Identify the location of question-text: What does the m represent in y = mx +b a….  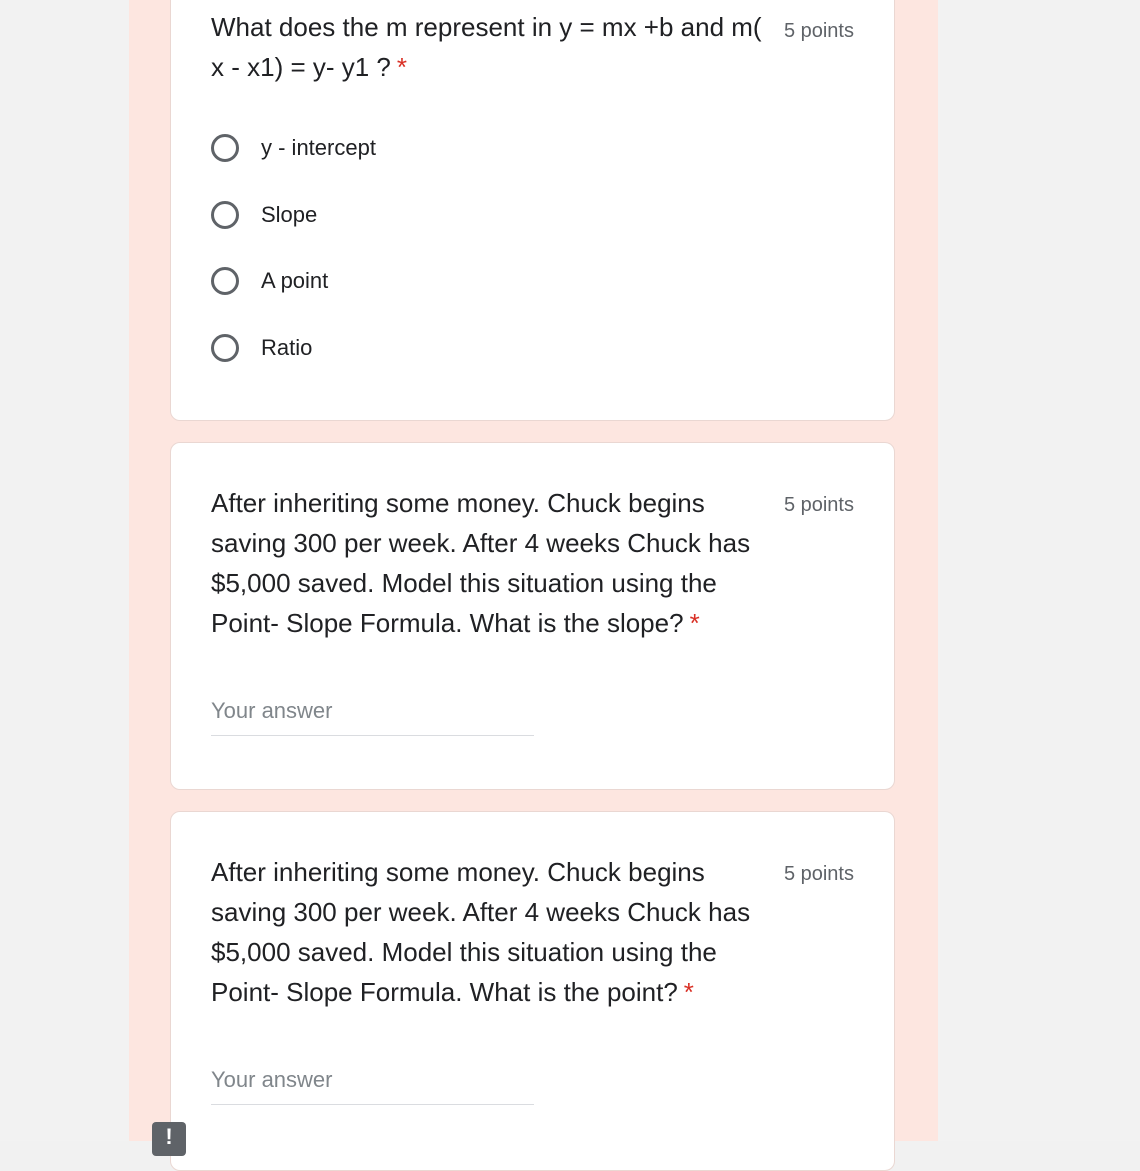
(486, 47).